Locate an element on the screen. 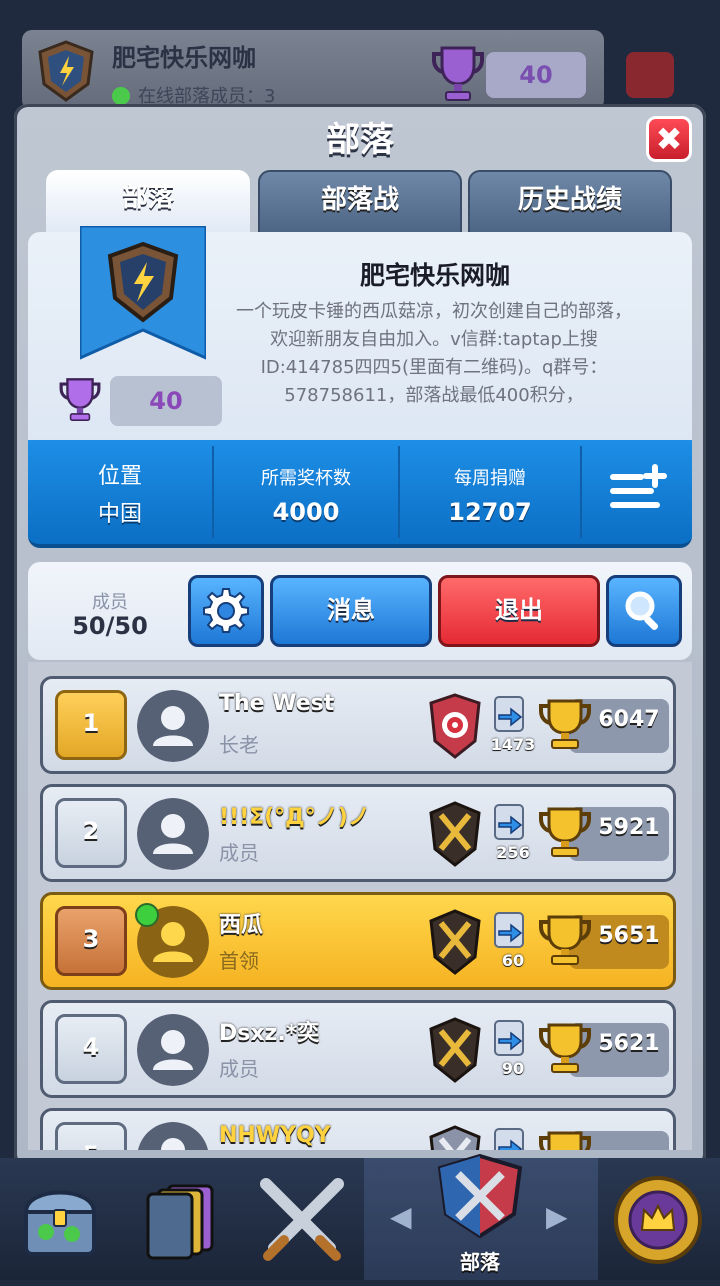  stat-required-trophies: 所需奖杯数 4000 is located at coordinates (306, 492).